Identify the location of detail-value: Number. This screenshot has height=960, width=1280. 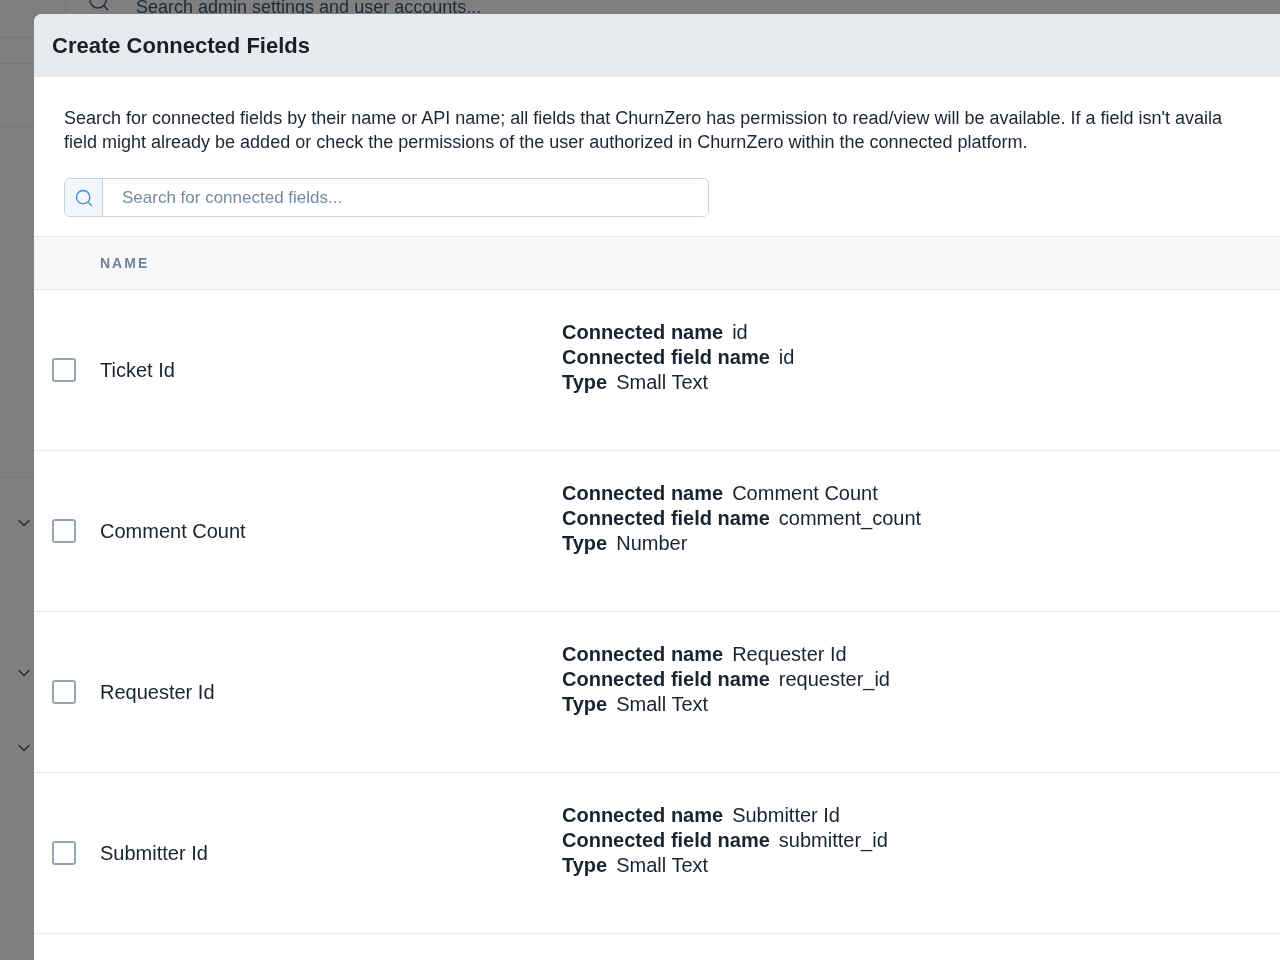
(652, 543).